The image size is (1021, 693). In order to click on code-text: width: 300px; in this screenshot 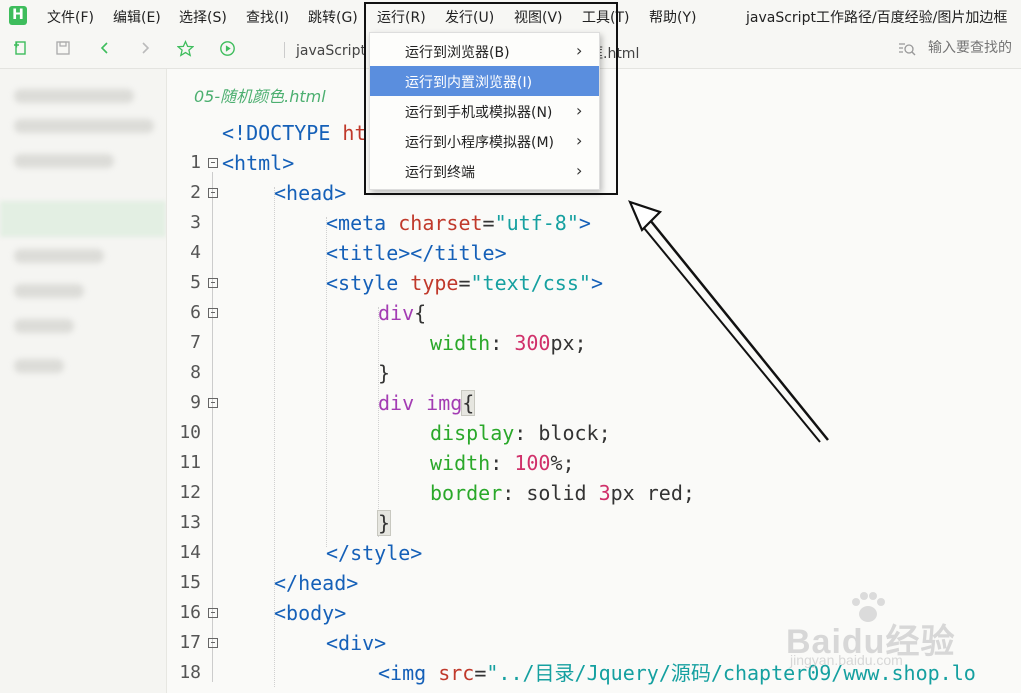, I will do `click(508, 343)`.